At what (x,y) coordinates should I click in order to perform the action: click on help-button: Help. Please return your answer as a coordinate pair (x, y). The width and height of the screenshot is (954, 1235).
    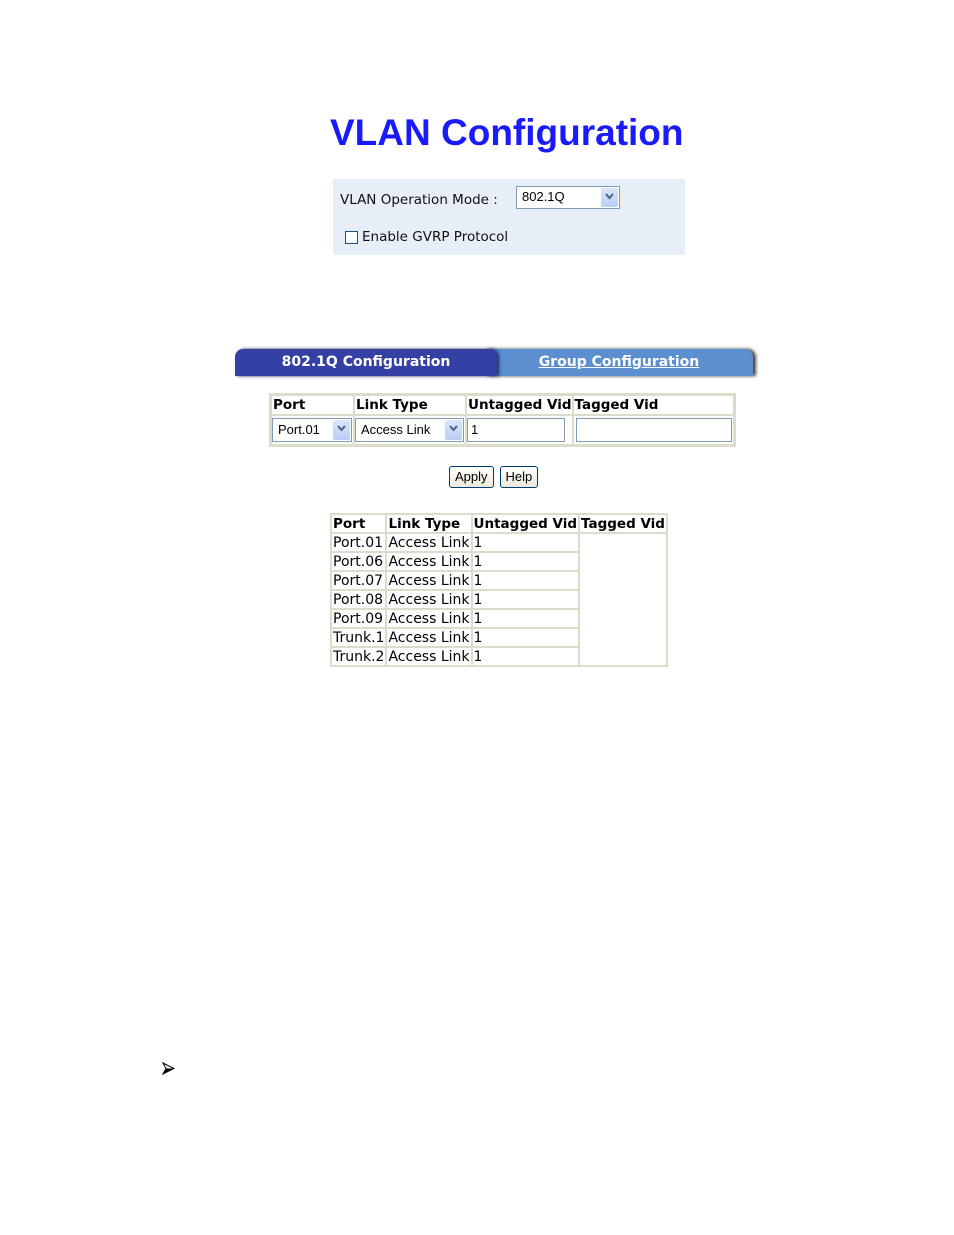
    Looking at the image, I should click on (519, 477).